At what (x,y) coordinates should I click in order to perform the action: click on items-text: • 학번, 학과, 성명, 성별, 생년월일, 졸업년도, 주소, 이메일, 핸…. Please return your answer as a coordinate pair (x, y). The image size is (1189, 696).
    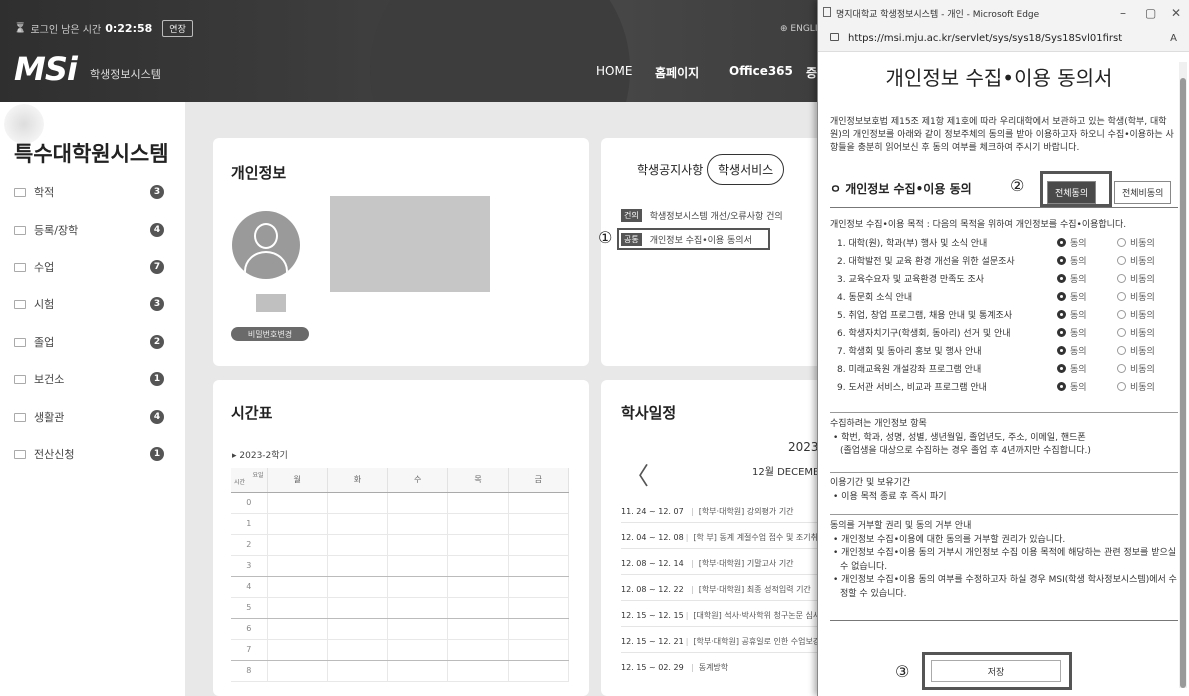
    Looking at the image, I should click on (959, 437).